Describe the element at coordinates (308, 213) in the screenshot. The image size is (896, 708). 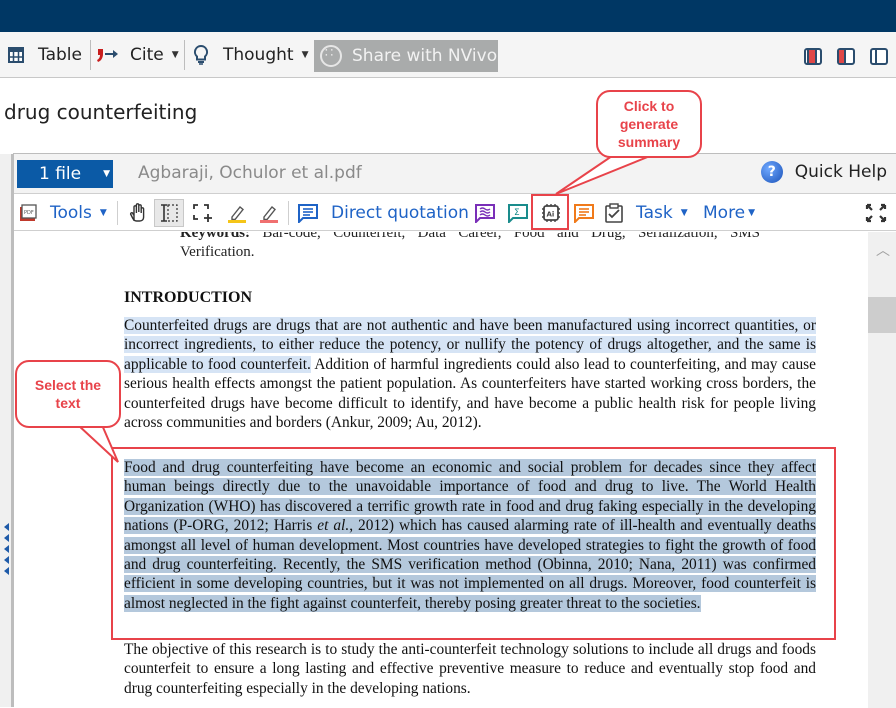
I see `quote-comment-icon` at that location.